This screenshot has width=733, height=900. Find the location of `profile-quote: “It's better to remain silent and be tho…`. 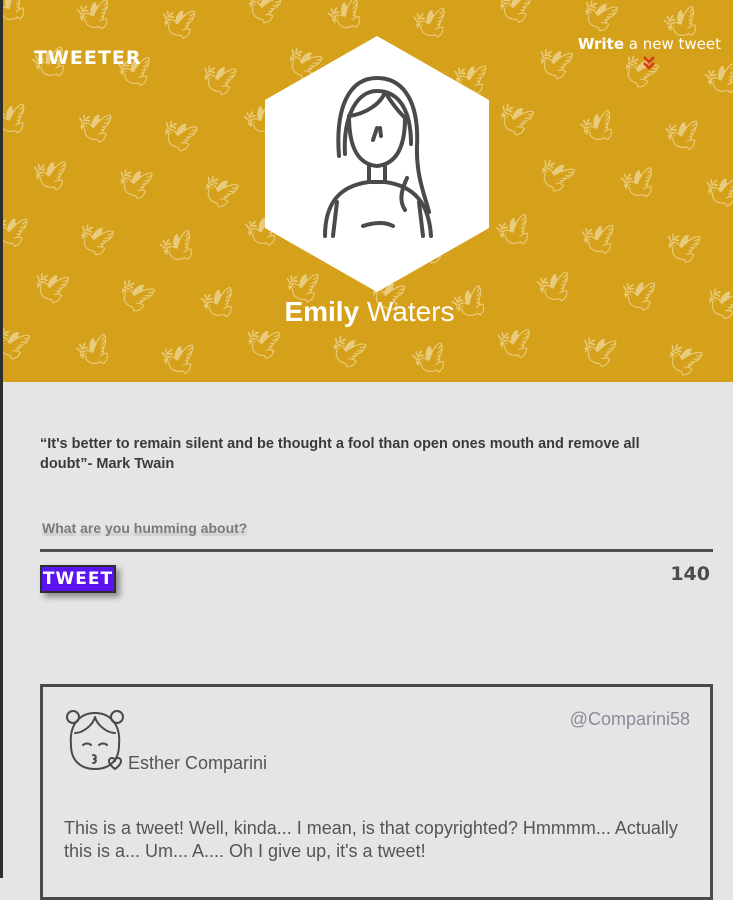

profile-quote: “It's better to remain silent and be tho… is located at coordinates (340, 454).